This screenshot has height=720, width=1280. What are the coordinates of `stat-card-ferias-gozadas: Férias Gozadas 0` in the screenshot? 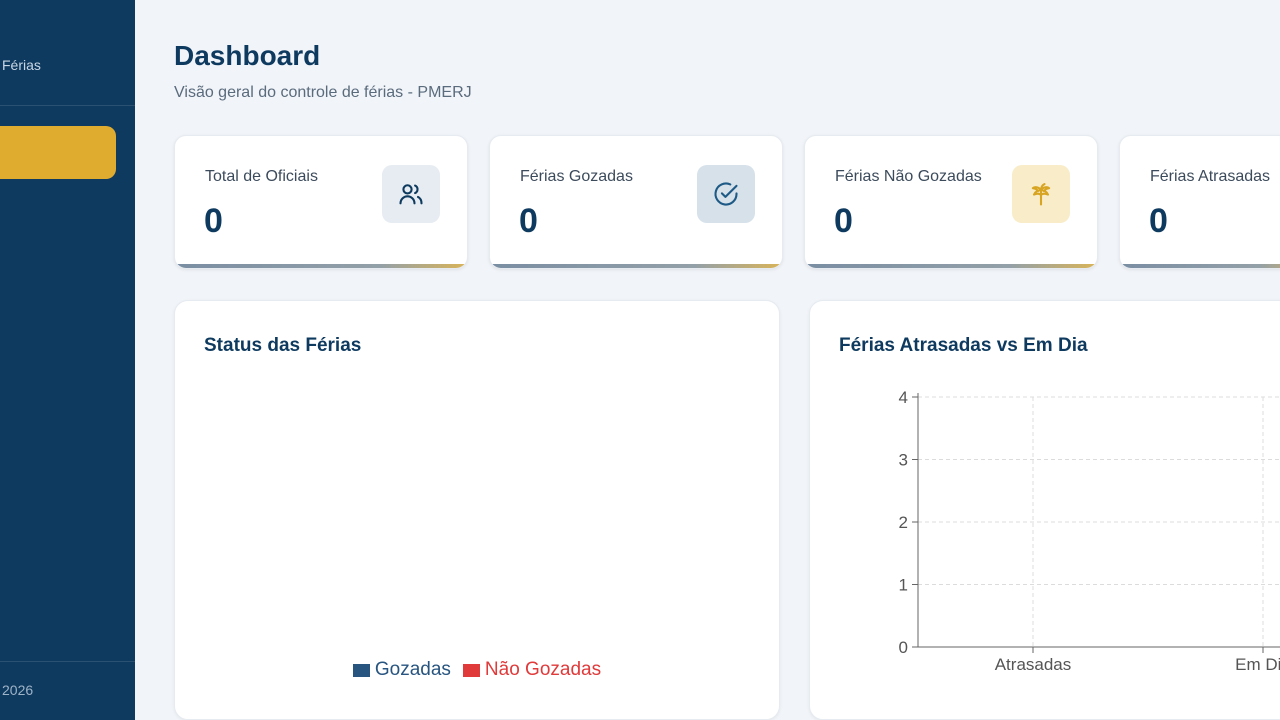 It's located at (636, 202).